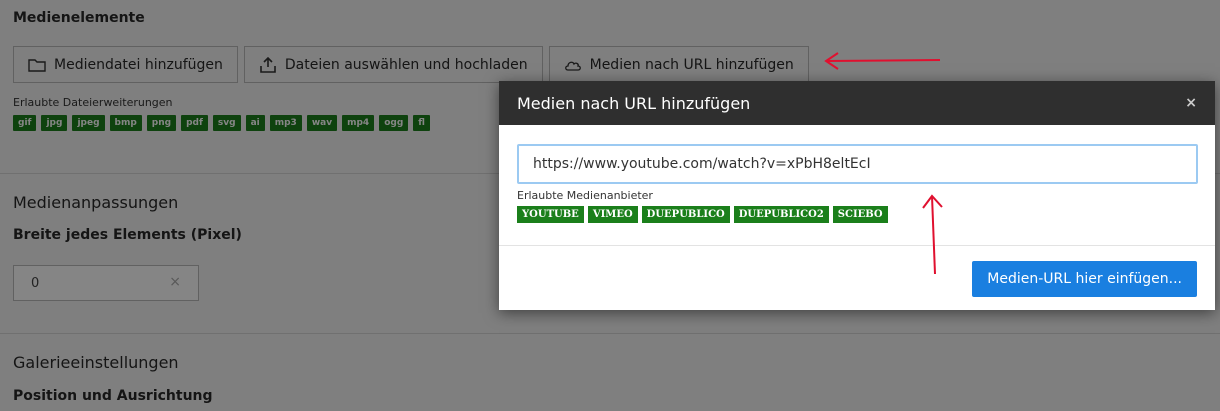  Describe the element at coordinates (685, 214) in the screenshot. I see `provider-badge: DUEPUBLICO` at that location.